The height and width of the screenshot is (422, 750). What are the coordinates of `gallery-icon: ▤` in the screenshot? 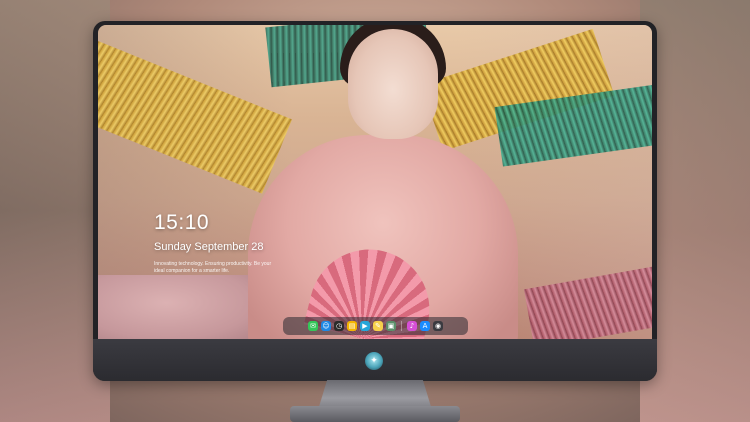 It's located at (352, 326).